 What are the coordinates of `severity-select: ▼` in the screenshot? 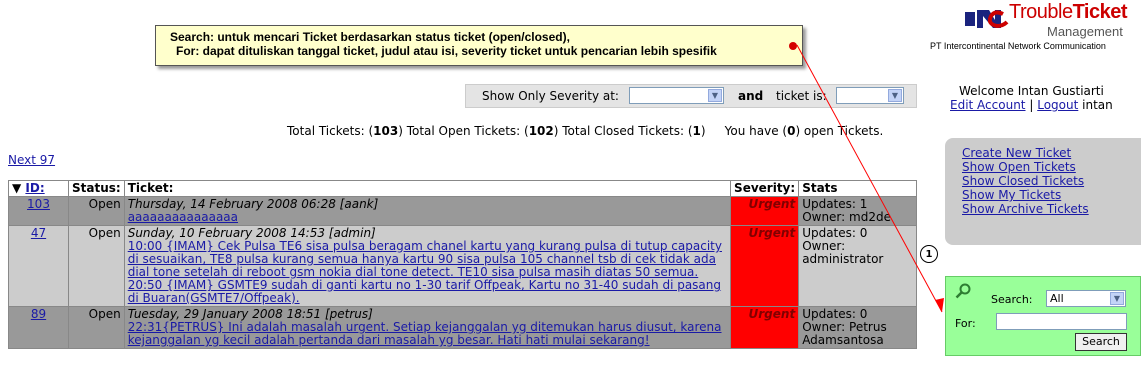 It's located at (676, 95).